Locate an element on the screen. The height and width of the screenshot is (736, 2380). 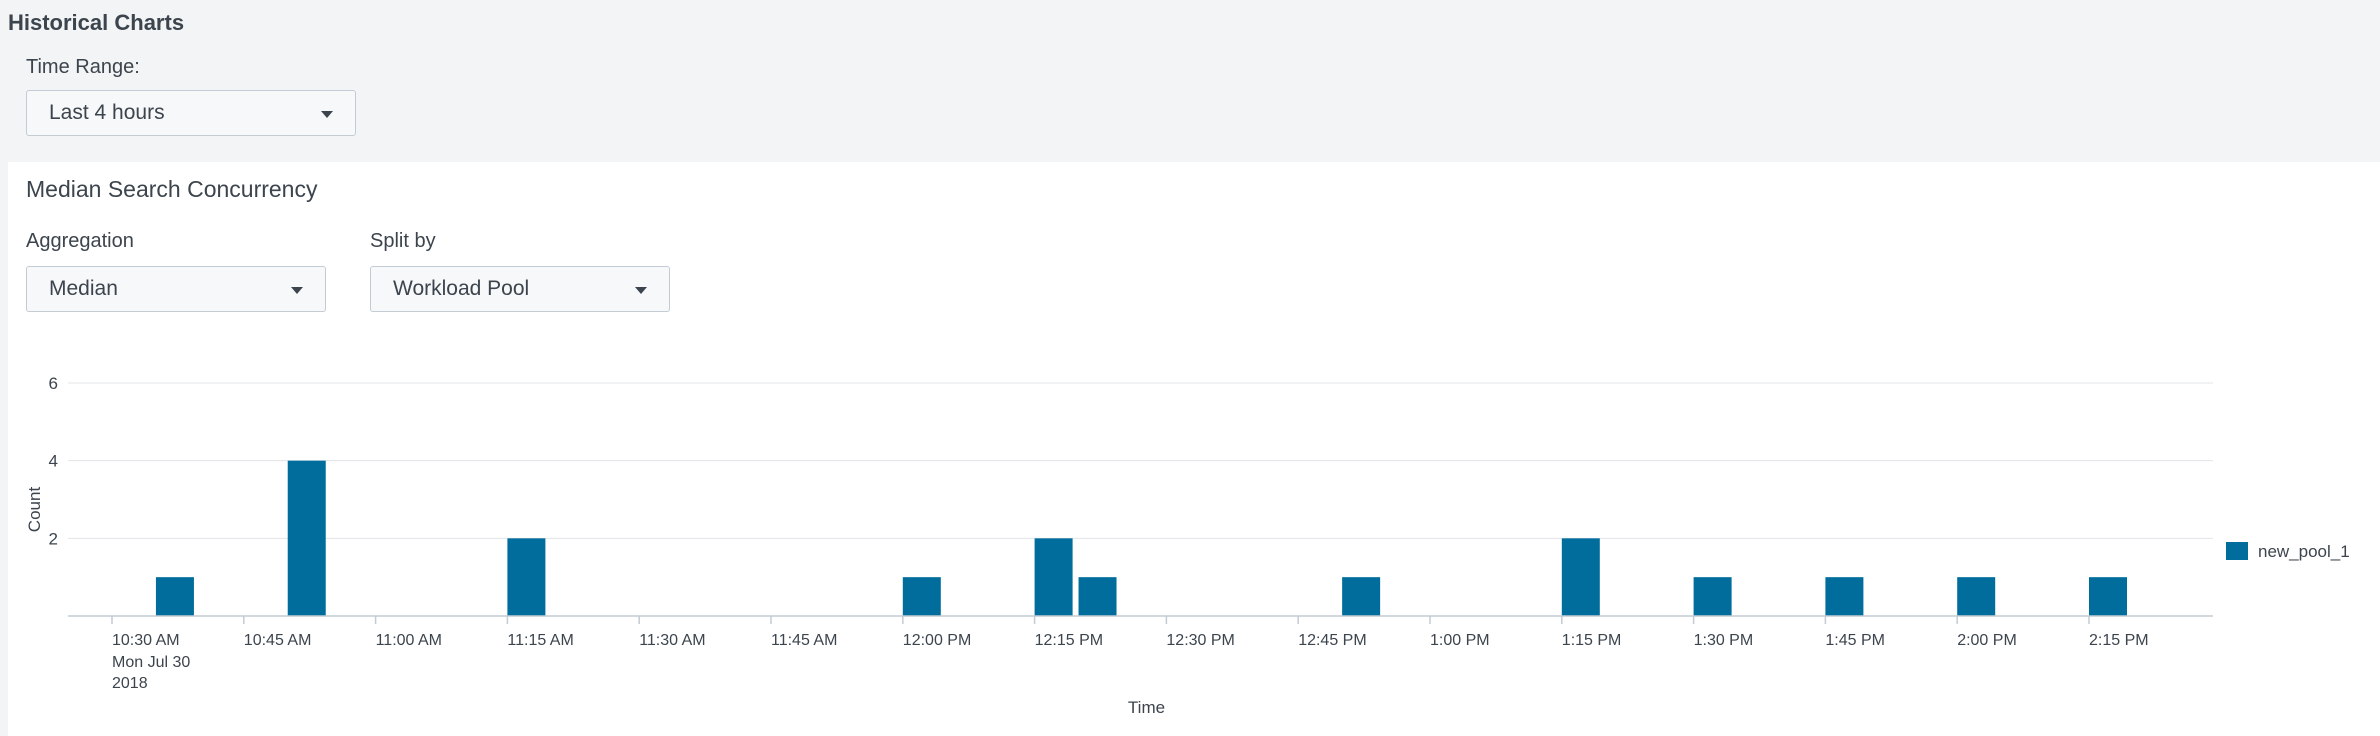
x-tick-label: 1:45 PM is located at coordinates (1855, 640).